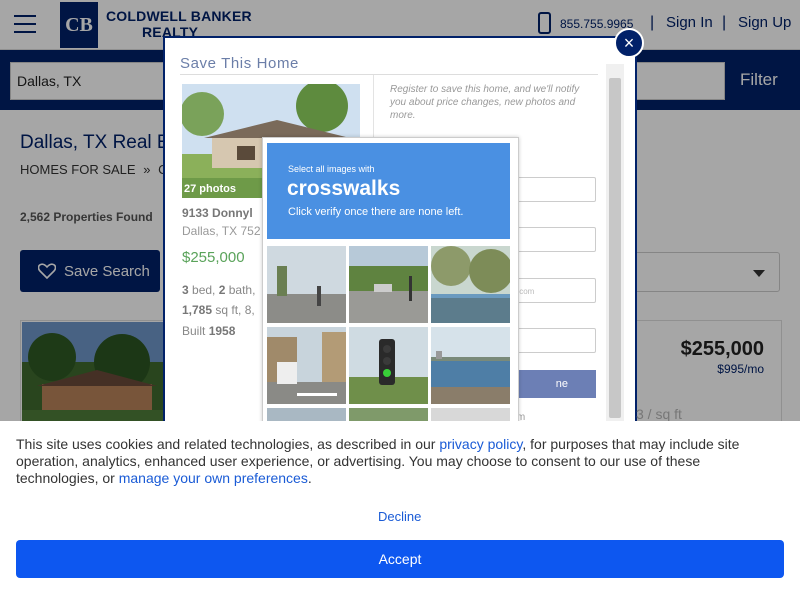 The width and height of the screenshot is (800, 600). Describe the element at coordinates (376, 212) in the screenshot. I see `captcha-instruction: Click verify once there are none left.` at that location.